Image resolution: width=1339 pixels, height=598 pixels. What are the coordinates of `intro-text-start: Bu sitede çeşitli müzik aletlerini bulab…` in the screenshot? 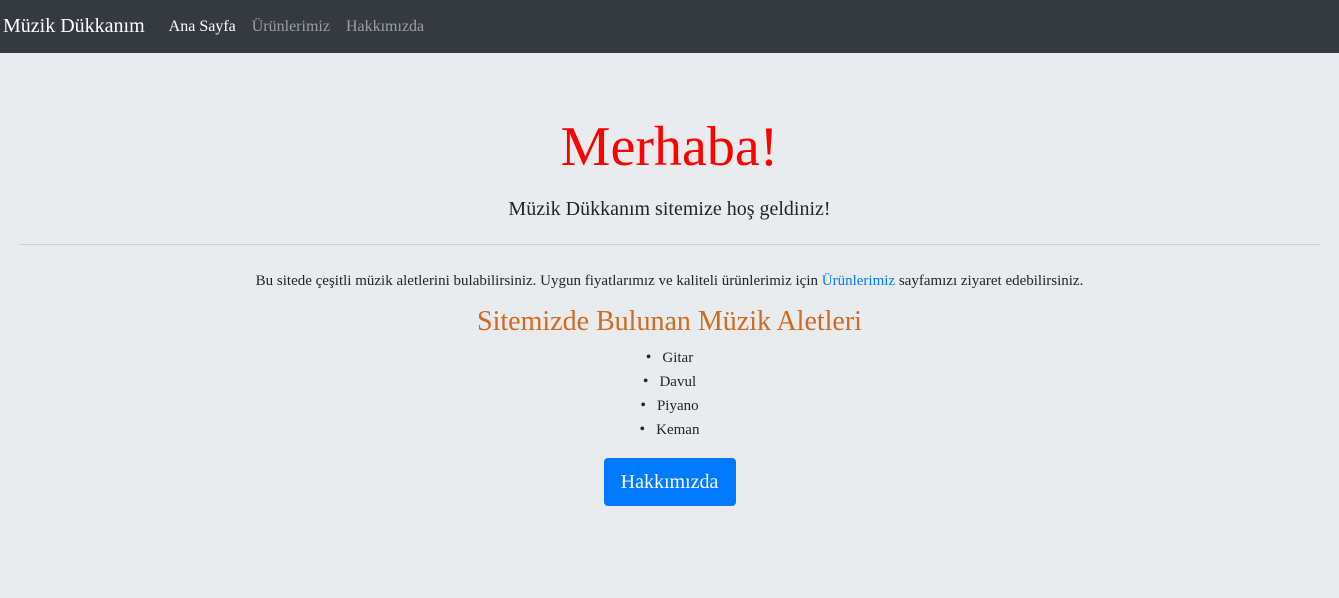 It's located at (538, 281).